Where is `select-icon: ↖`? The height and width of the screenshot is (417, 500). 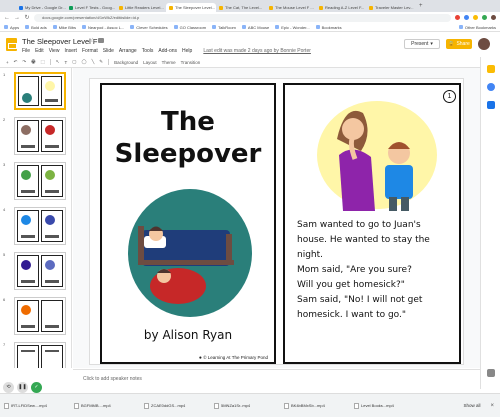 select-icon: ↖ is located at coordinates (58, 62).